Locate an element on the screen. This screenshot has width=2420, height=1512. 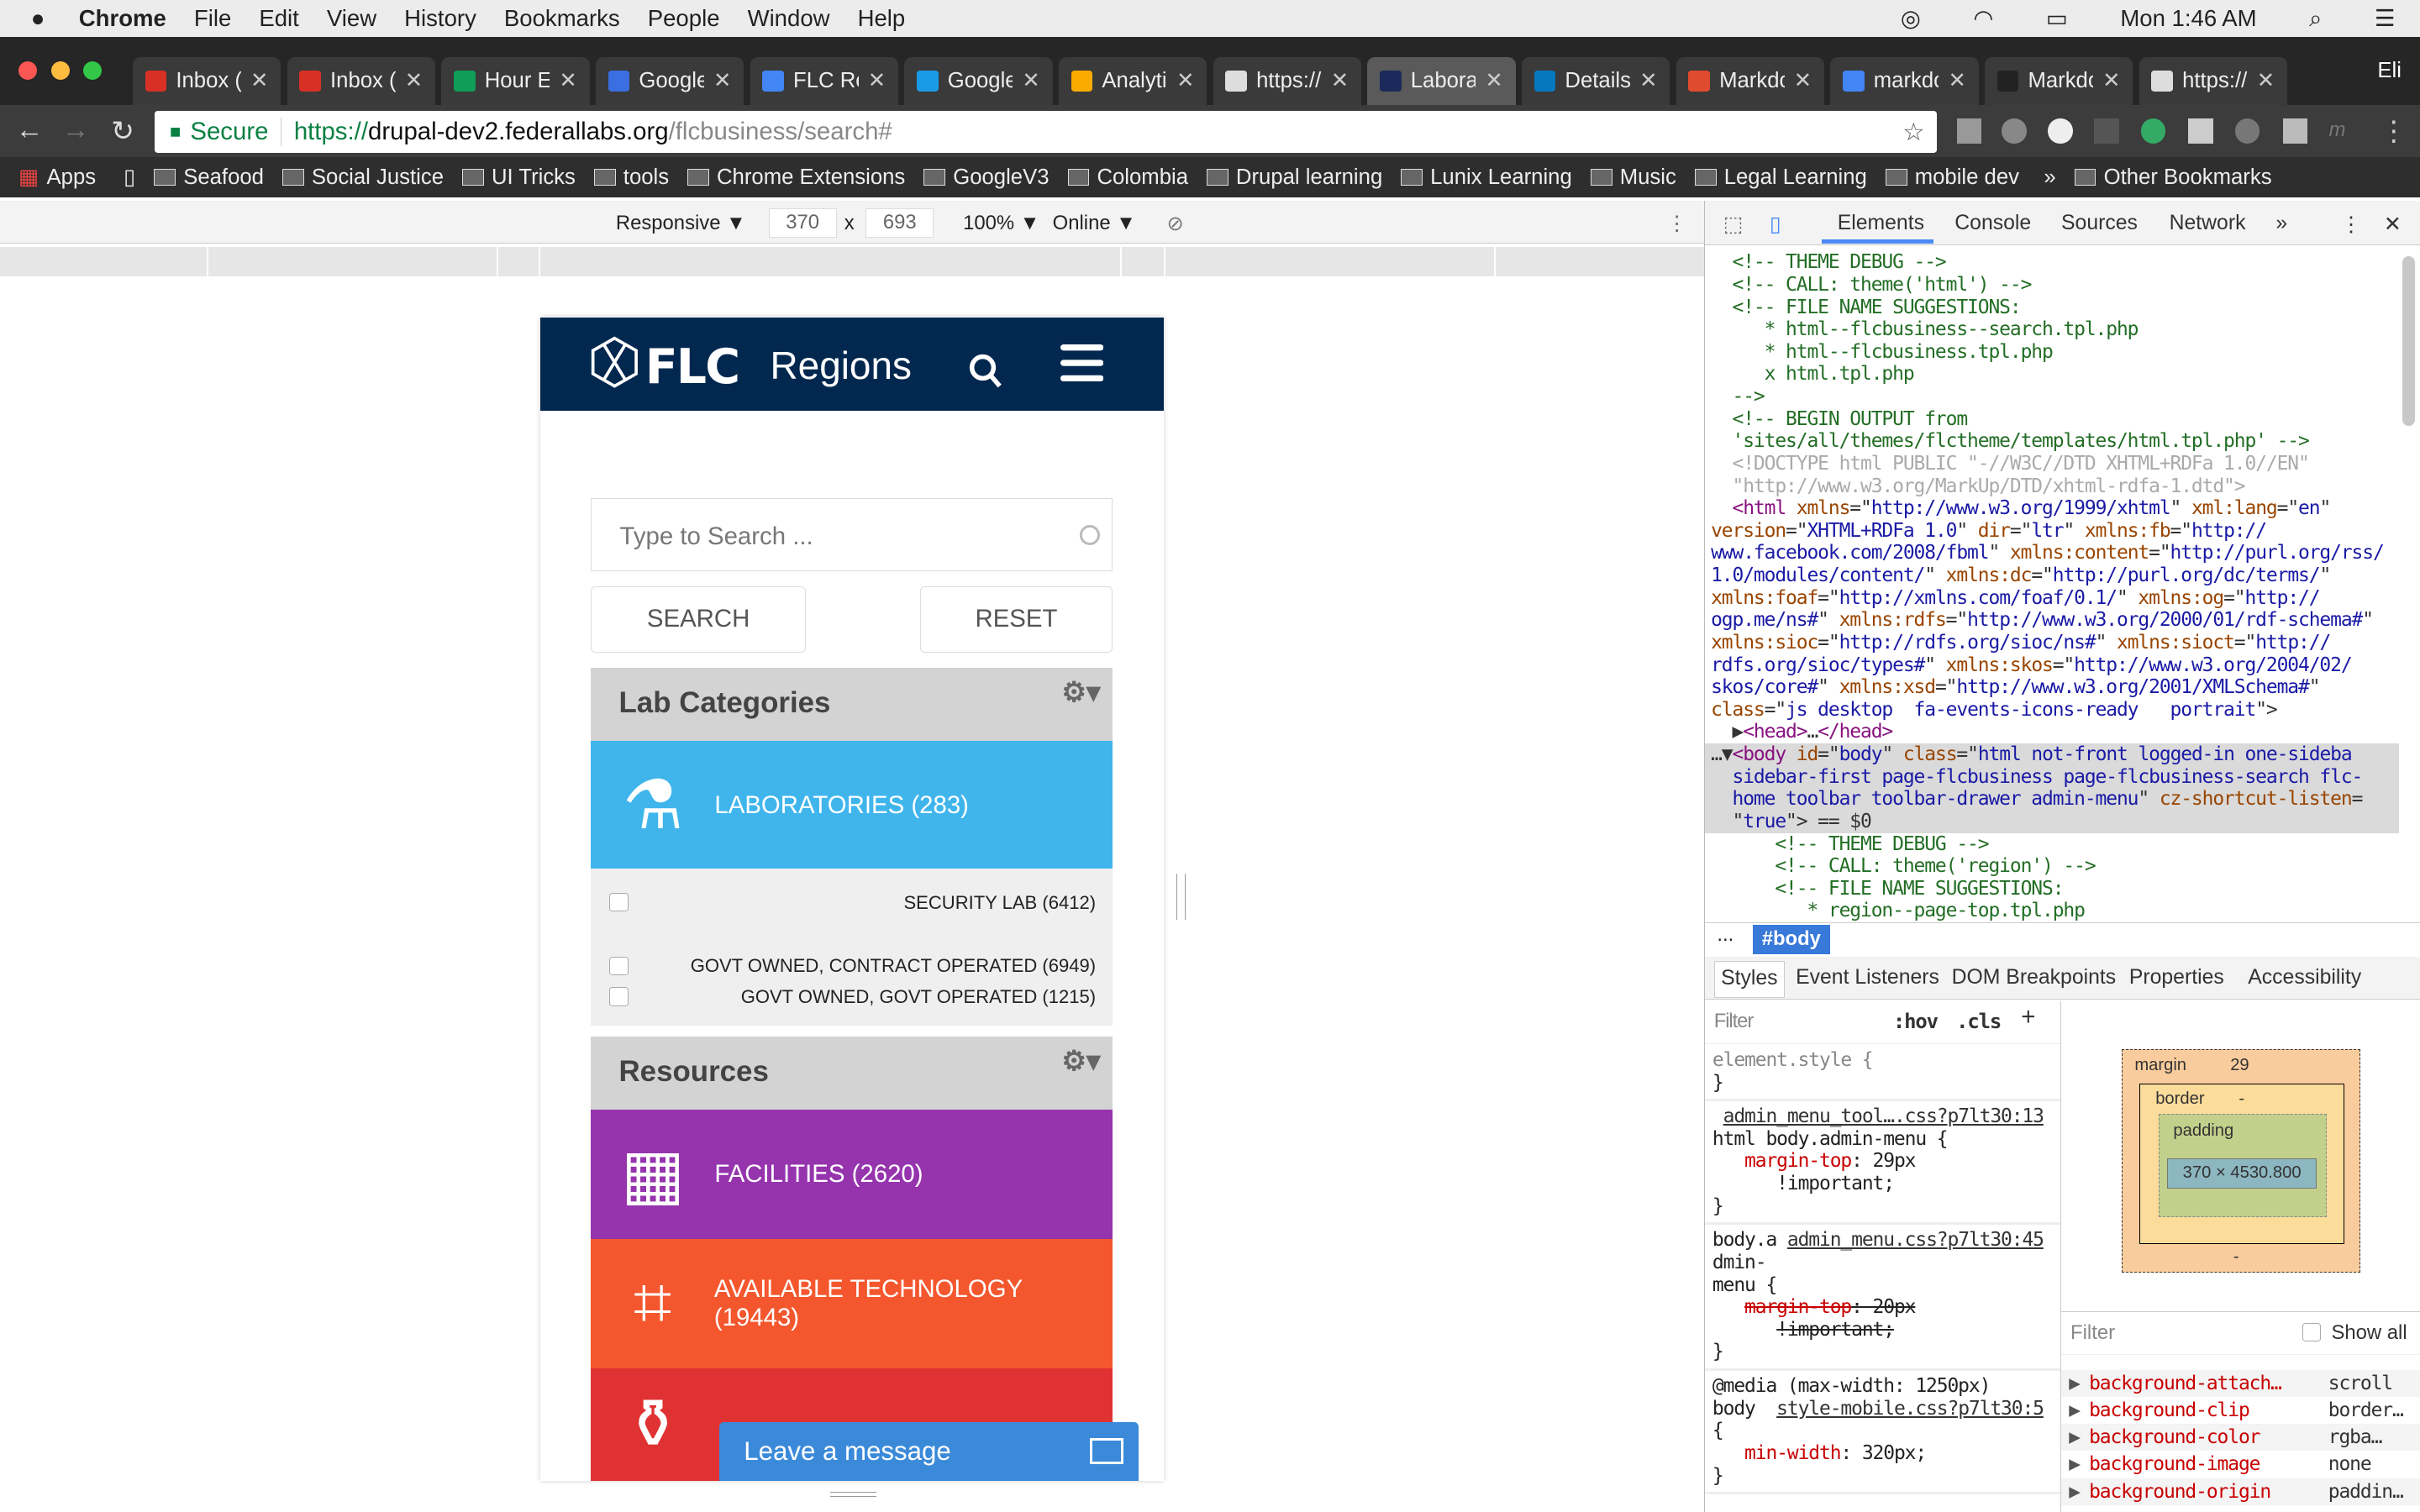
filter-label: GOVT OWNED, GOVT OPERATED (1215) is located at coordinates (918, 997).